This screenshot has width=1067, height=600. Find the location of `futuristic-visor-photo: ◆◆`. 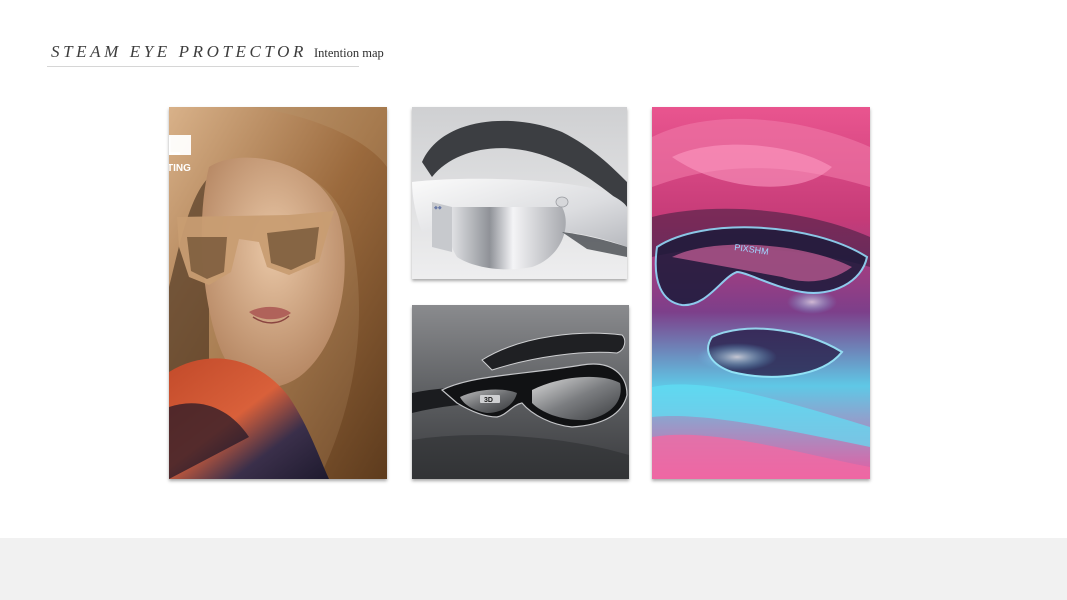

futuristic-visor-photo: ◆◆ is located at coordinates (519, 193).